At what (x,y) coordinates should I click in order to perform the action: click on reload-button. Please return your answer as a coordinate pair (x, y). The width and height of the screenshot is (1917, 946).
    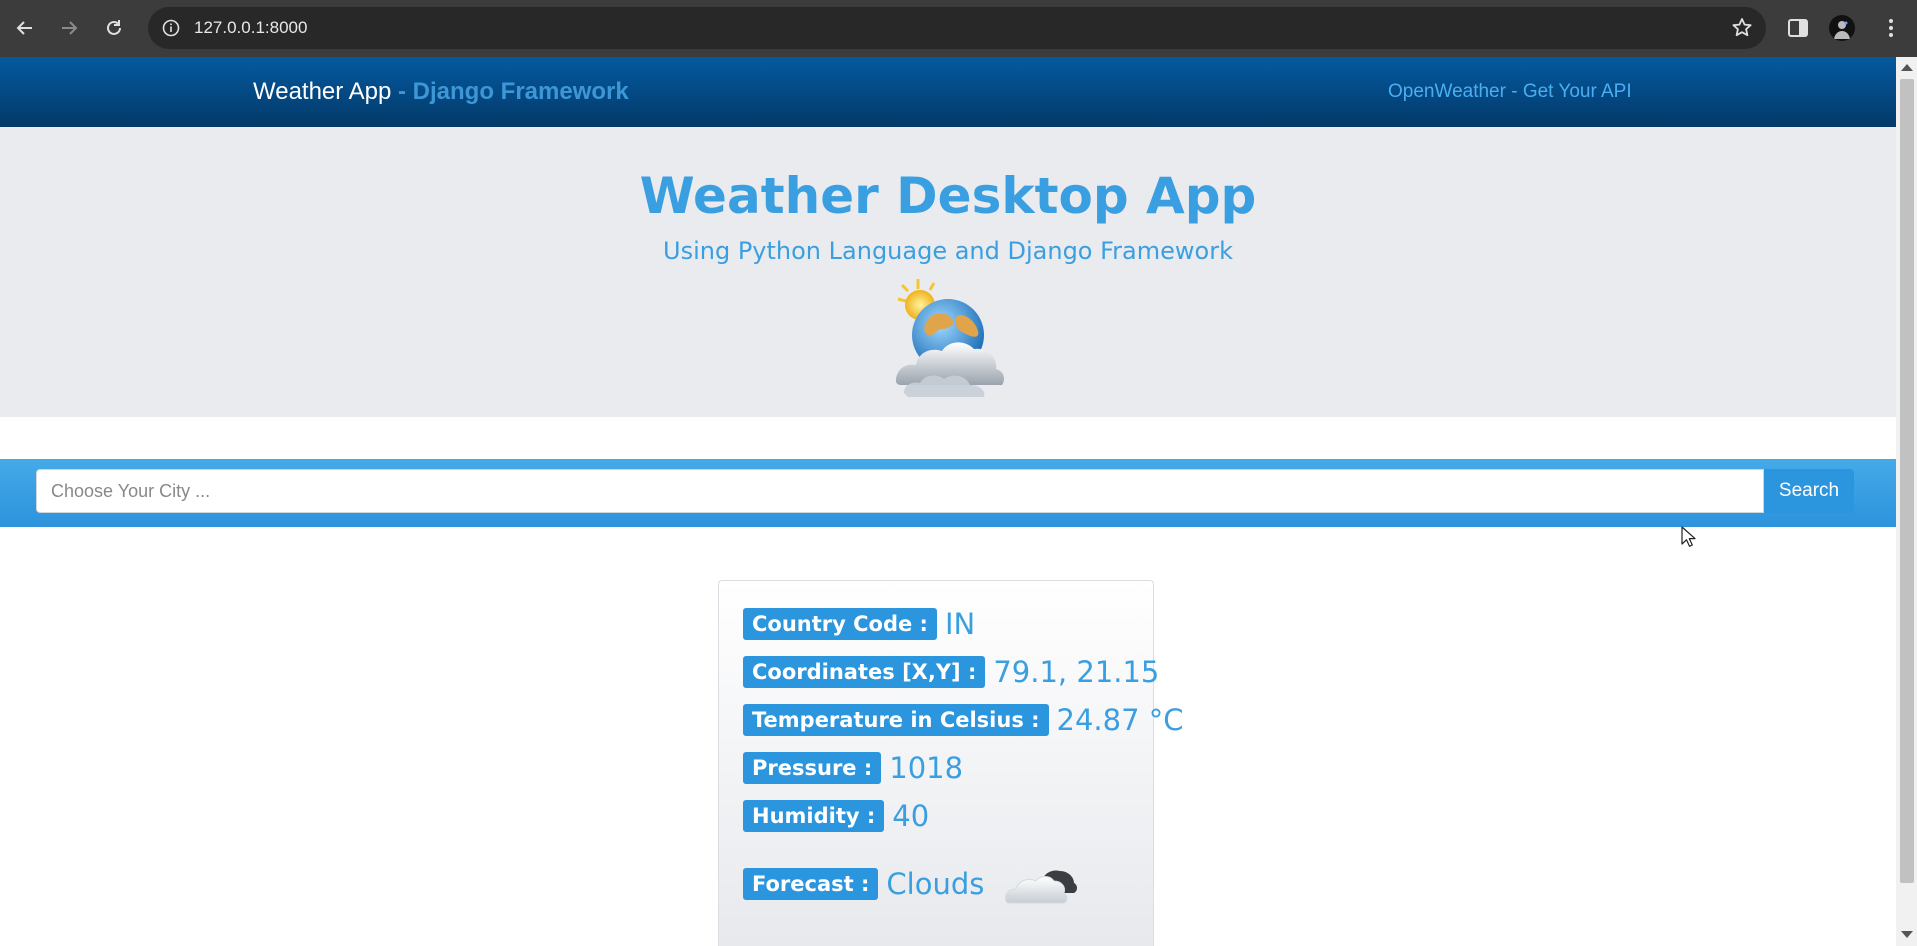
    Looking at the image, I should click on (114, 28).